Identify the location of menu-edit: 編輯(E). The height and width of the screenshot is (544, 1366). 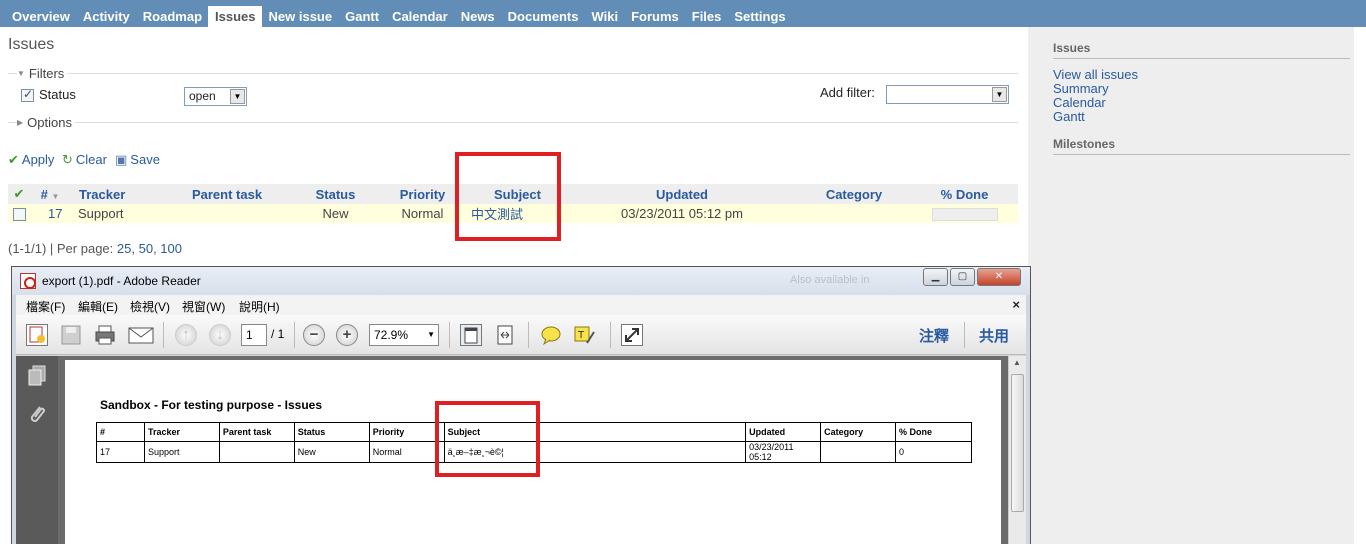
(98, 306).